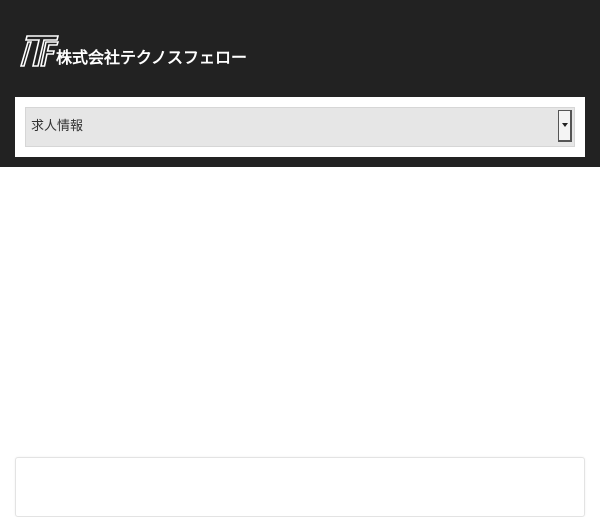 The image size is (600, 517). I want to click on select-selected-label: 求人情報, so click(57, 126).